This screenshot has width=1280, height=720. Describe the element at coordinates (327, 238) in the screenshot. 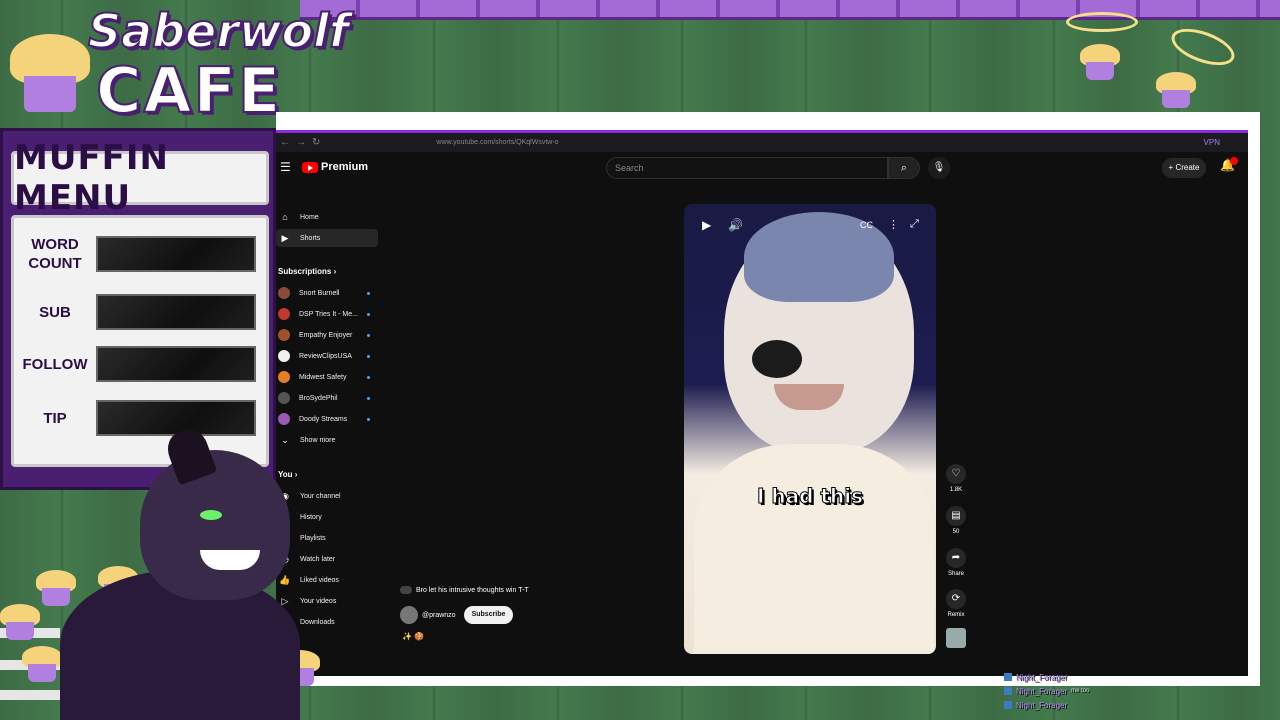

I see `sidebar-item-shorts: ▶ Shorts` at that location.